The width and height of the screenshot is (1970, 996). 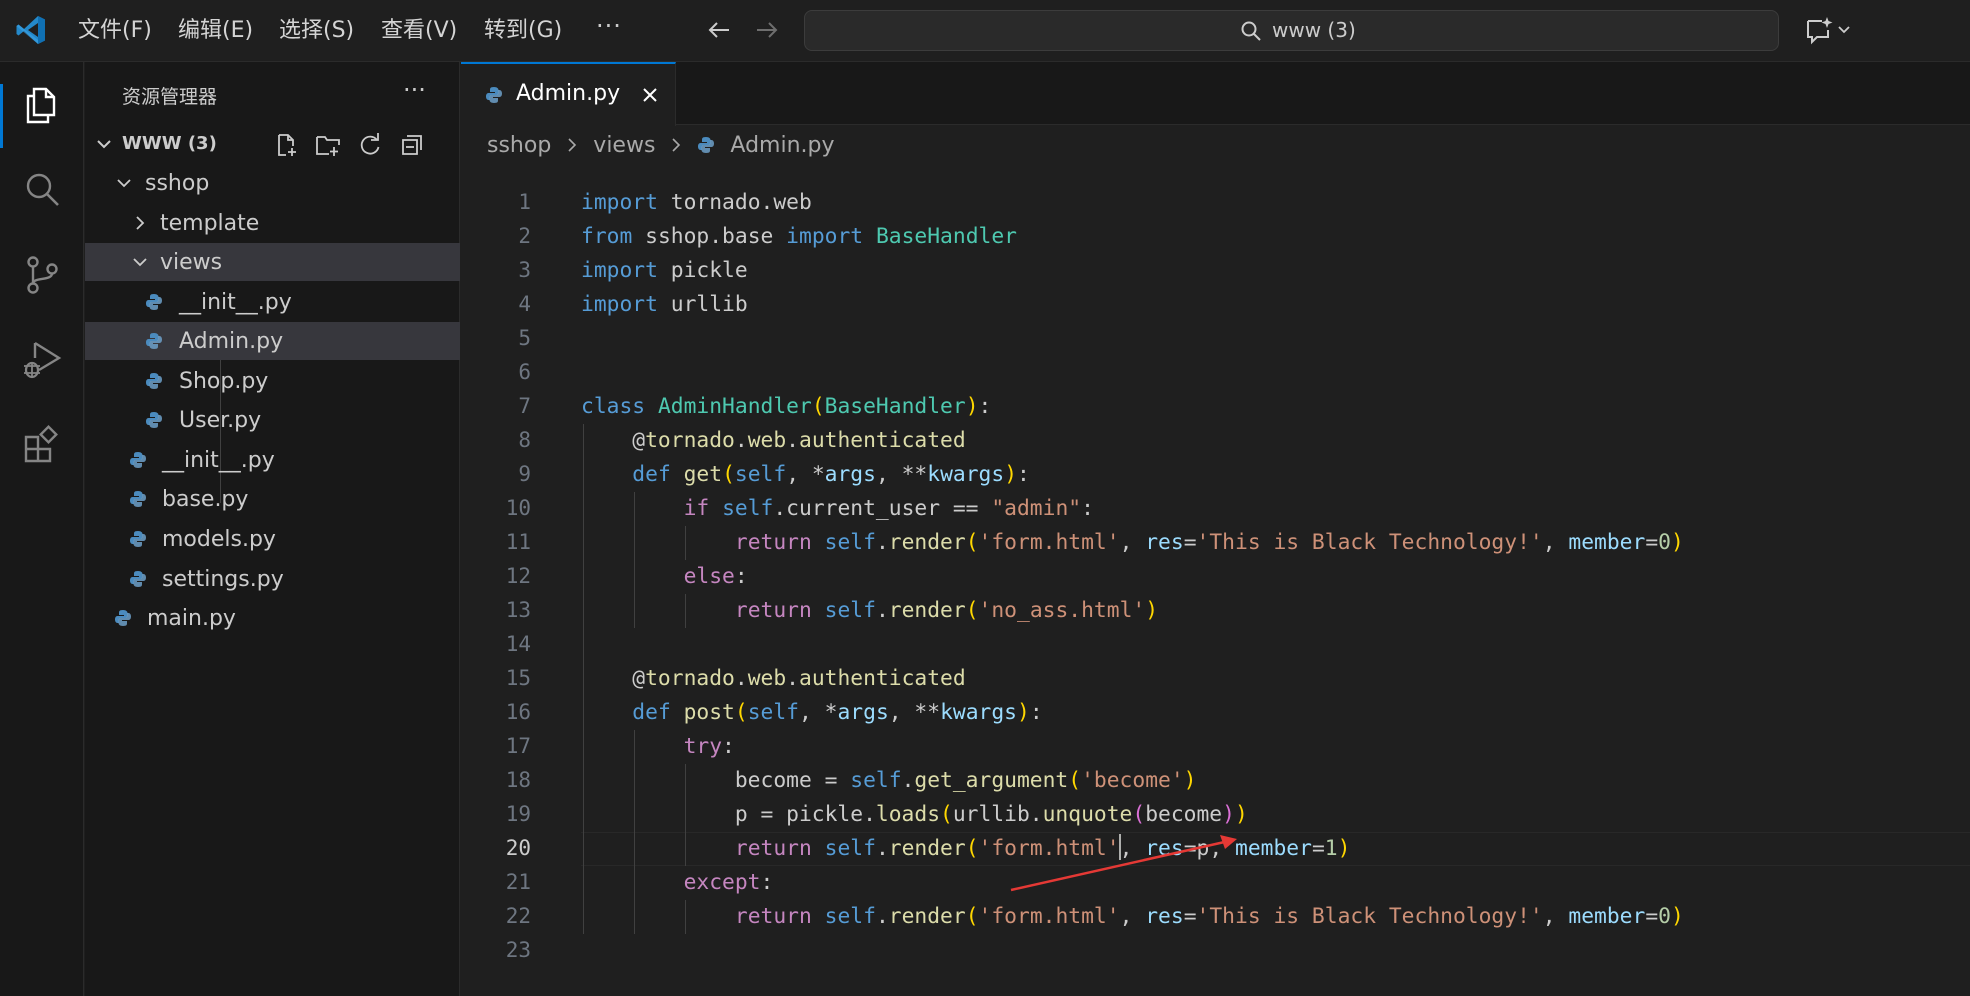 I want to click on workspace-header: WWW (3), so click(x=272, y=144).